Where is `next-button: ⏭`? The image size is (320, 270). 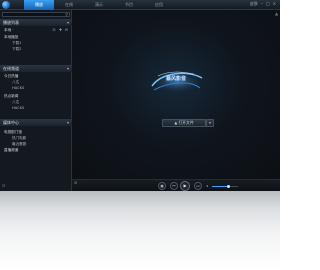
next-button: ⏭ is located at coordinates (198, 186).